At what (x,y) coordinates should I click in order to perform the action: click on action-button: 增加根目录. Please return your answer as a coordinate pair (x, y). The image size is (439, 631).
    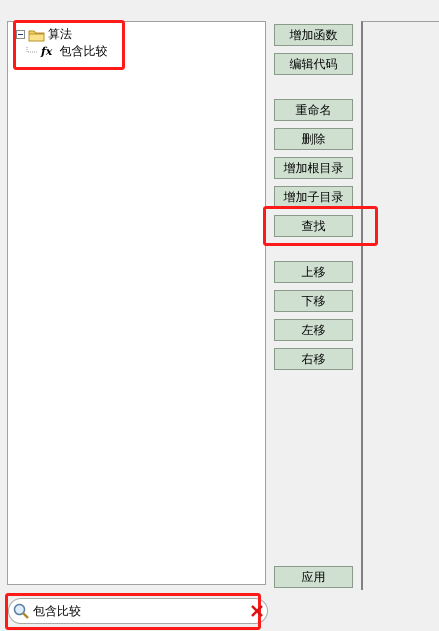
    Looking at the image, I should click on (313, 168).